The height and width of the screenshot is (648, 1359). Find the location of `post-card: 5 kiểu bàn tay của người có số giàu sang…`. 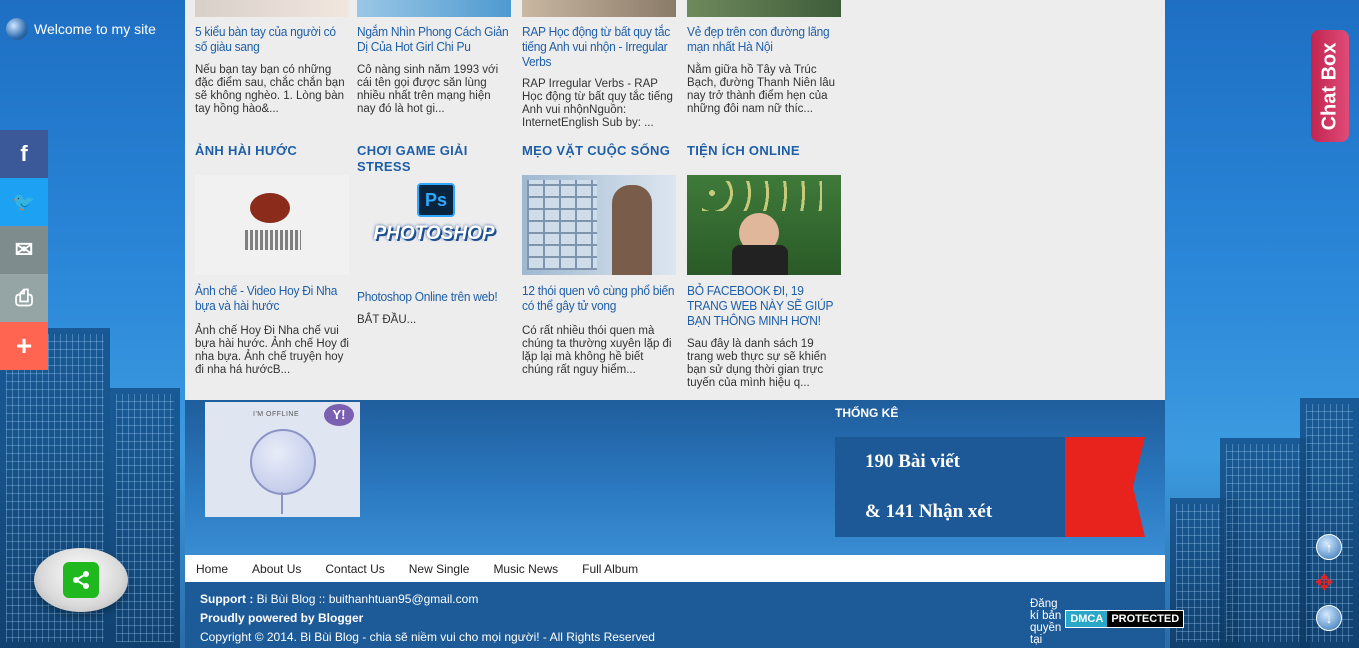

post-card: 5 kiểu bàn tay của người có số giàu sang… is located at coordinates (272, 58).